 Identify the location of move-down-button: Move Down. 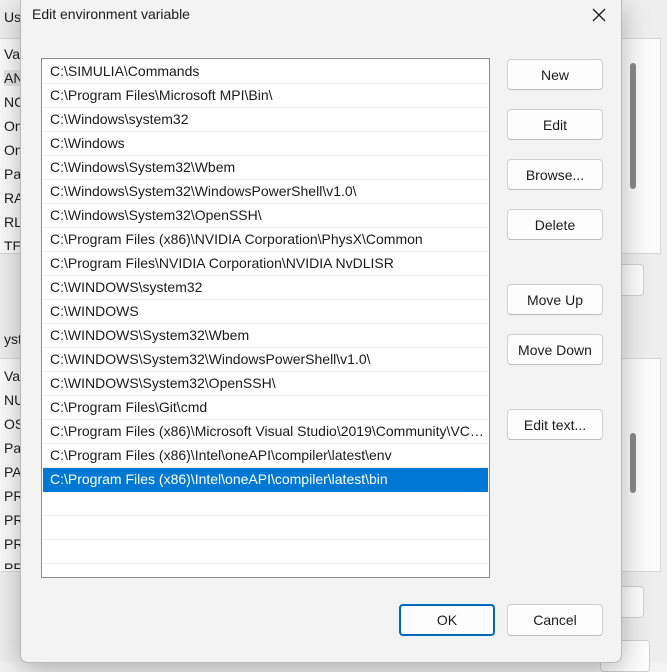
(555, 349).